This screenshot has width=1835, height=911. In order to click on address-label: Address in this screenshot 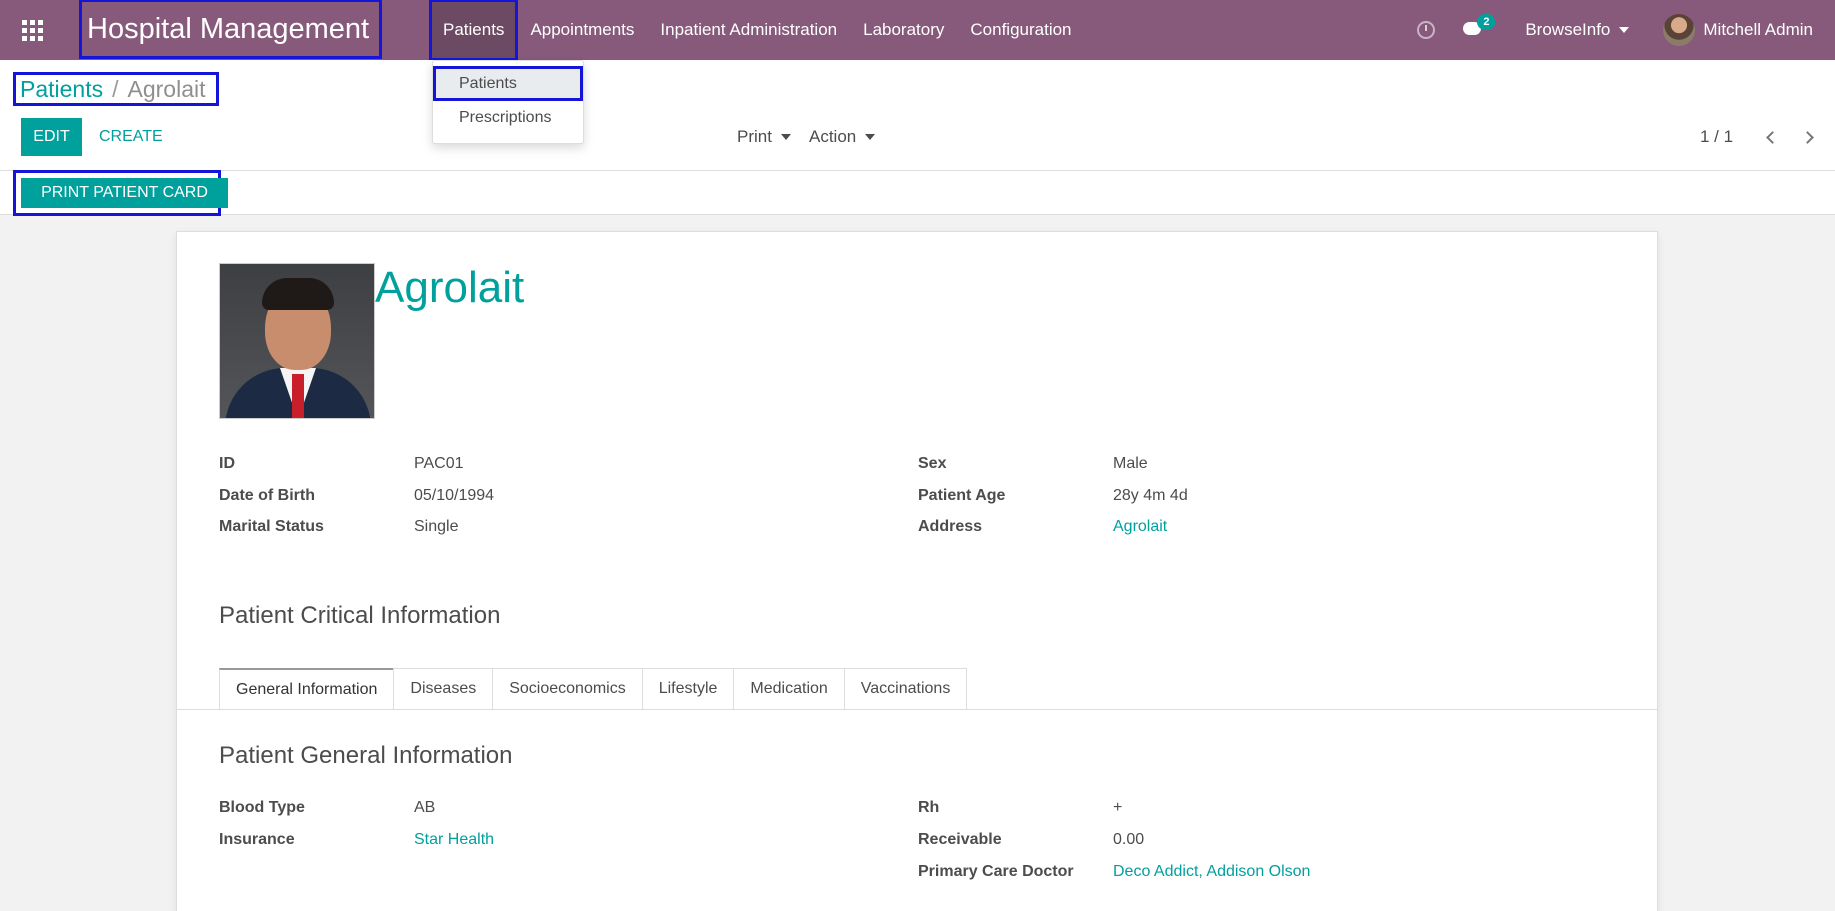, I will do `click(950, 526)`.